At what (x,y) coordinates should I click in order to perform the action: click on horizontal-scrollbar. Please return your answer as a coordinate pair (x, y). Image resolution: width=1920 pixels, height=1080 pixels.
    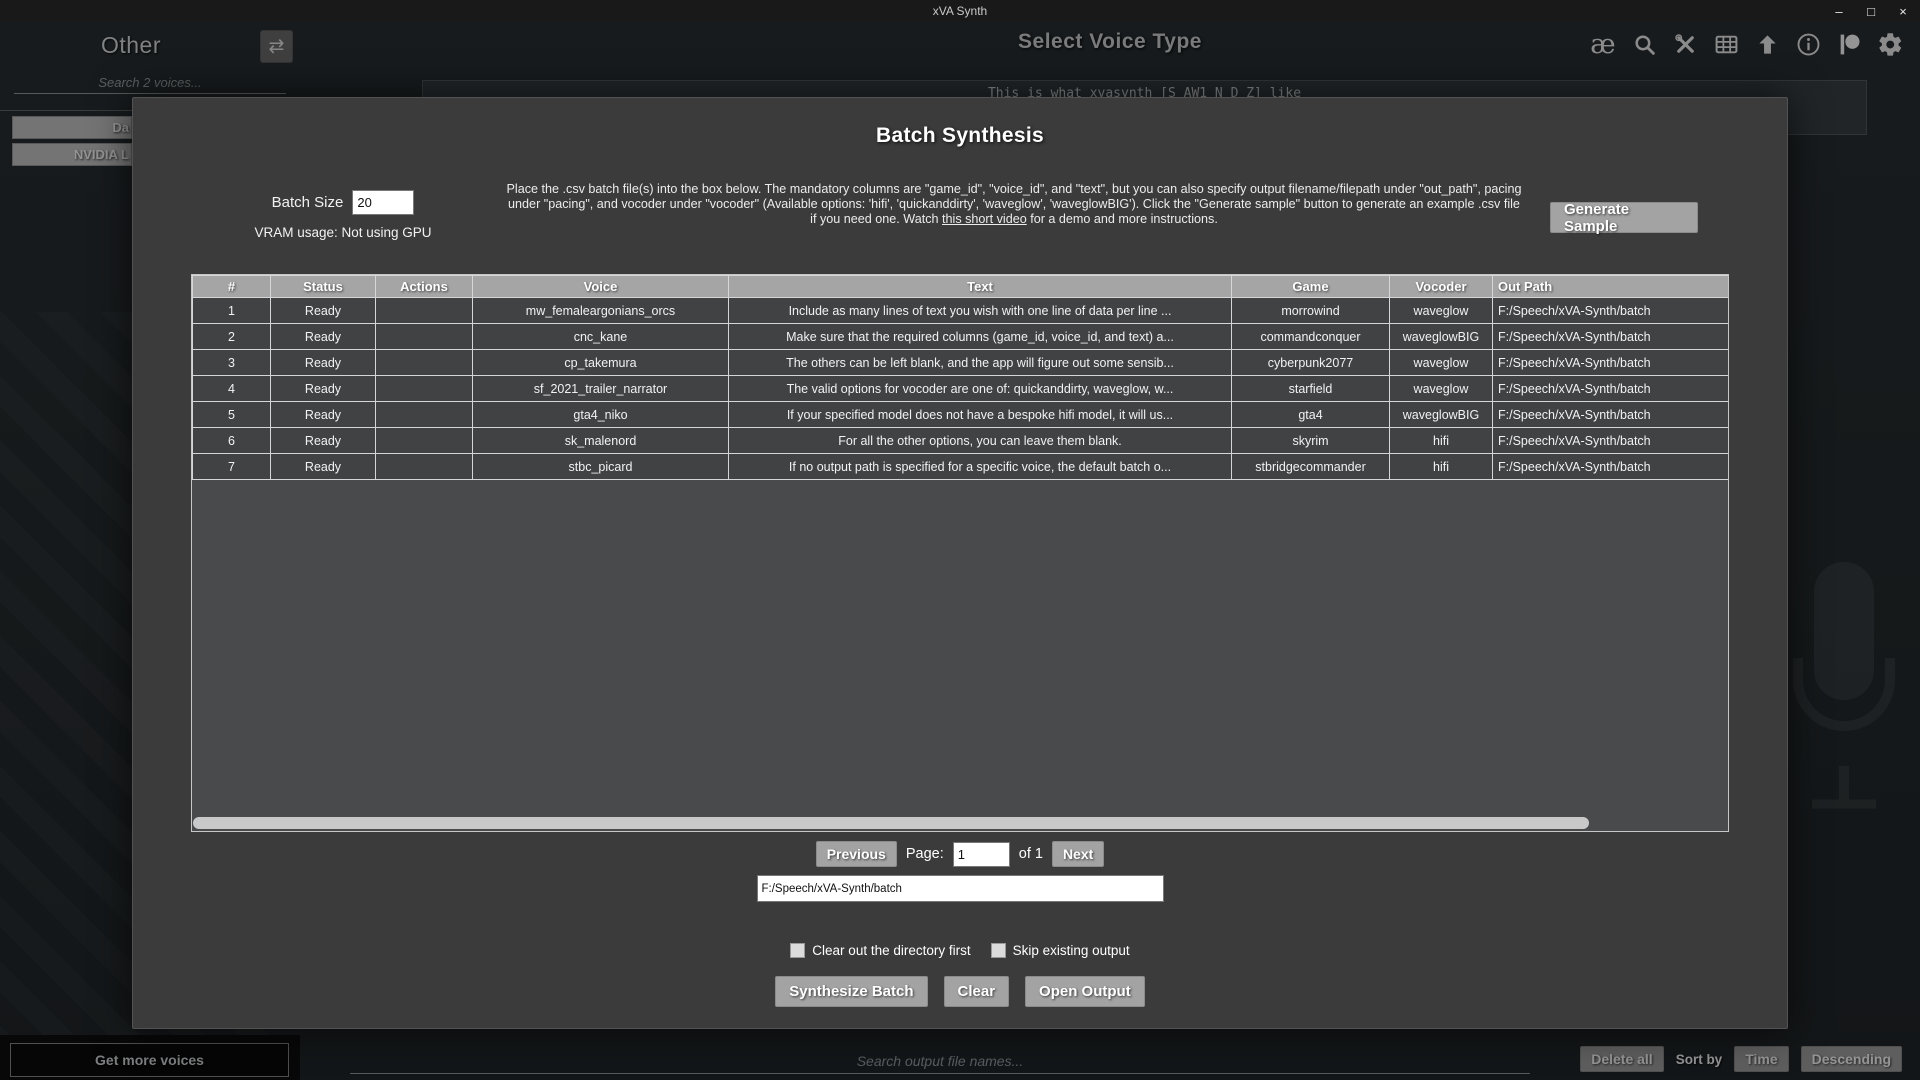
    Looking at the image, I should click on (960, 823).